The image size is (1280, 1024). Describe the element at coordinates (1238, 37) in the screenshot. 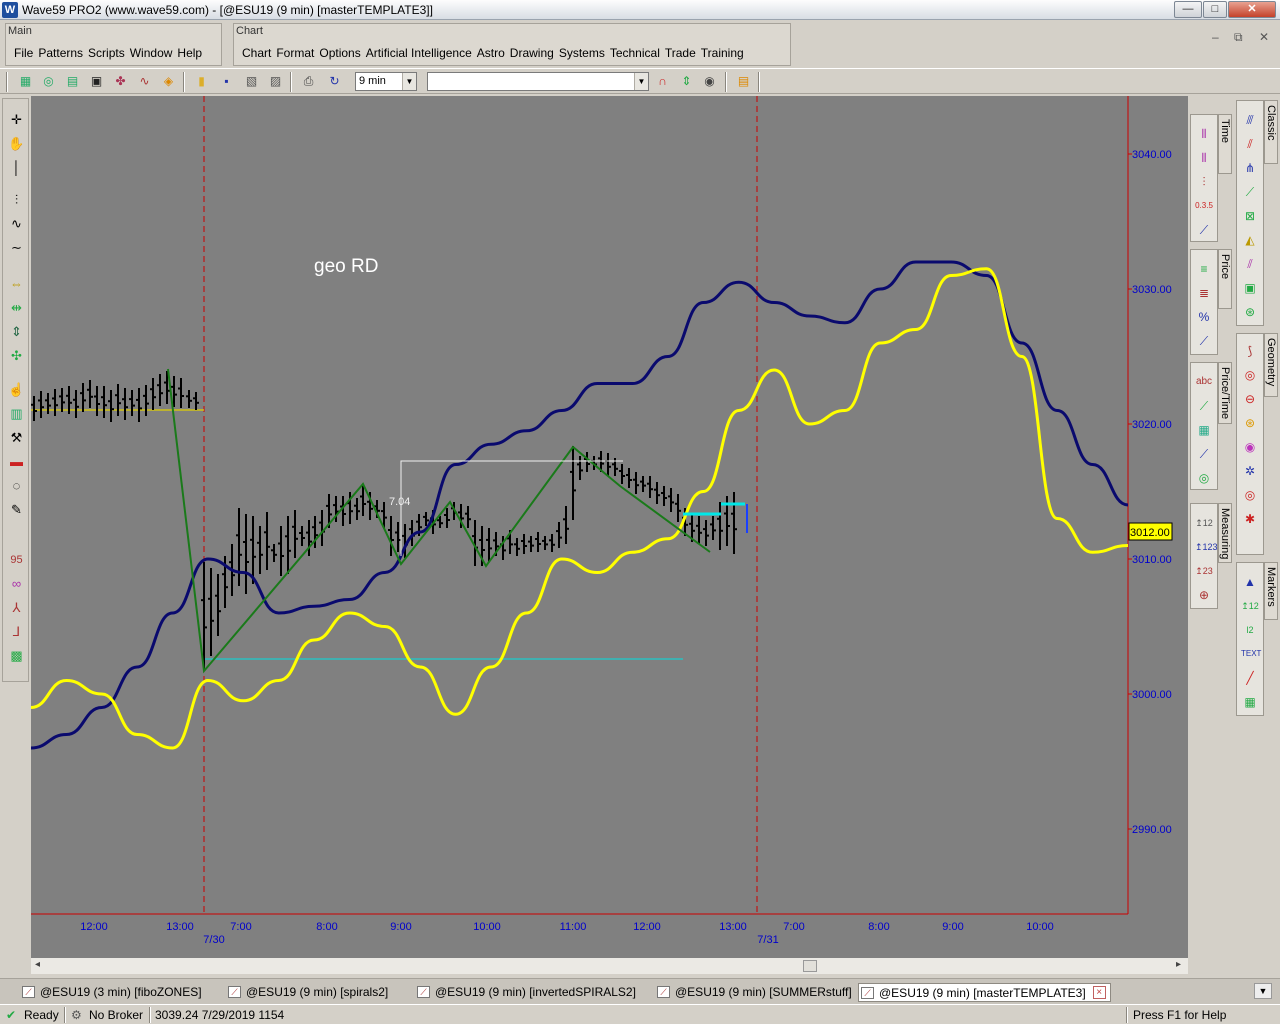

I see `mdi-restore-button: ⧉` at that location.